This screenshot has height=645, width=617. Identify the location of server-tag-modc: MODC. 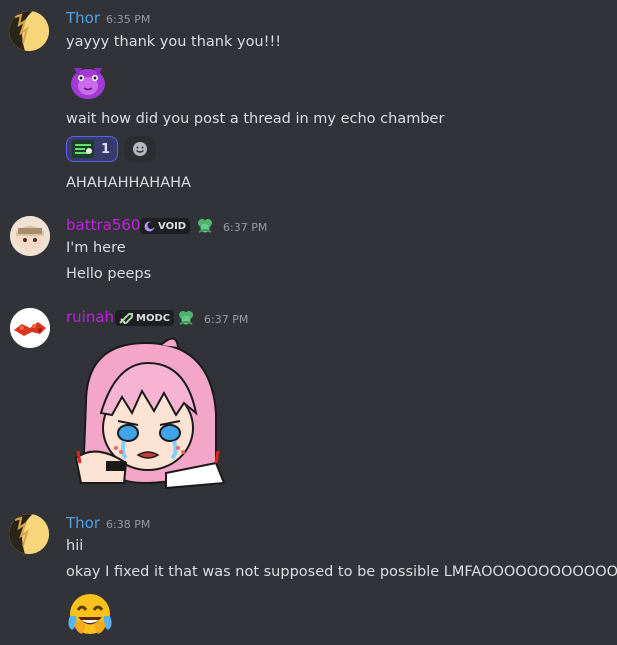
(145, 318).